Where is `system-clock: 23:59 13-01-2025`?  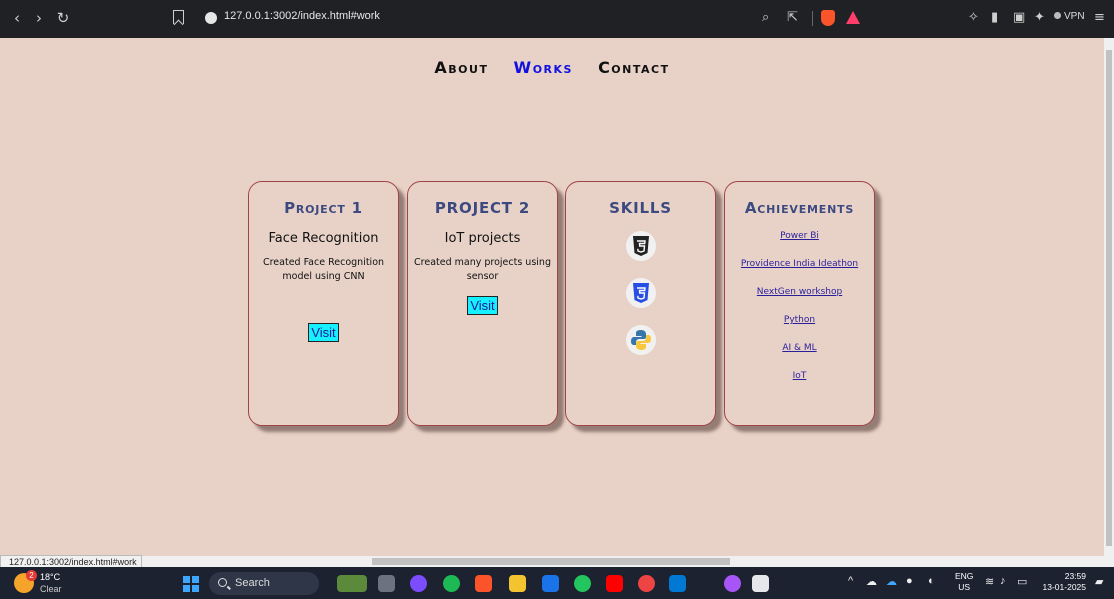 system-clock: 23:59 13-01-2025 is located at coordinates (1063, 582).